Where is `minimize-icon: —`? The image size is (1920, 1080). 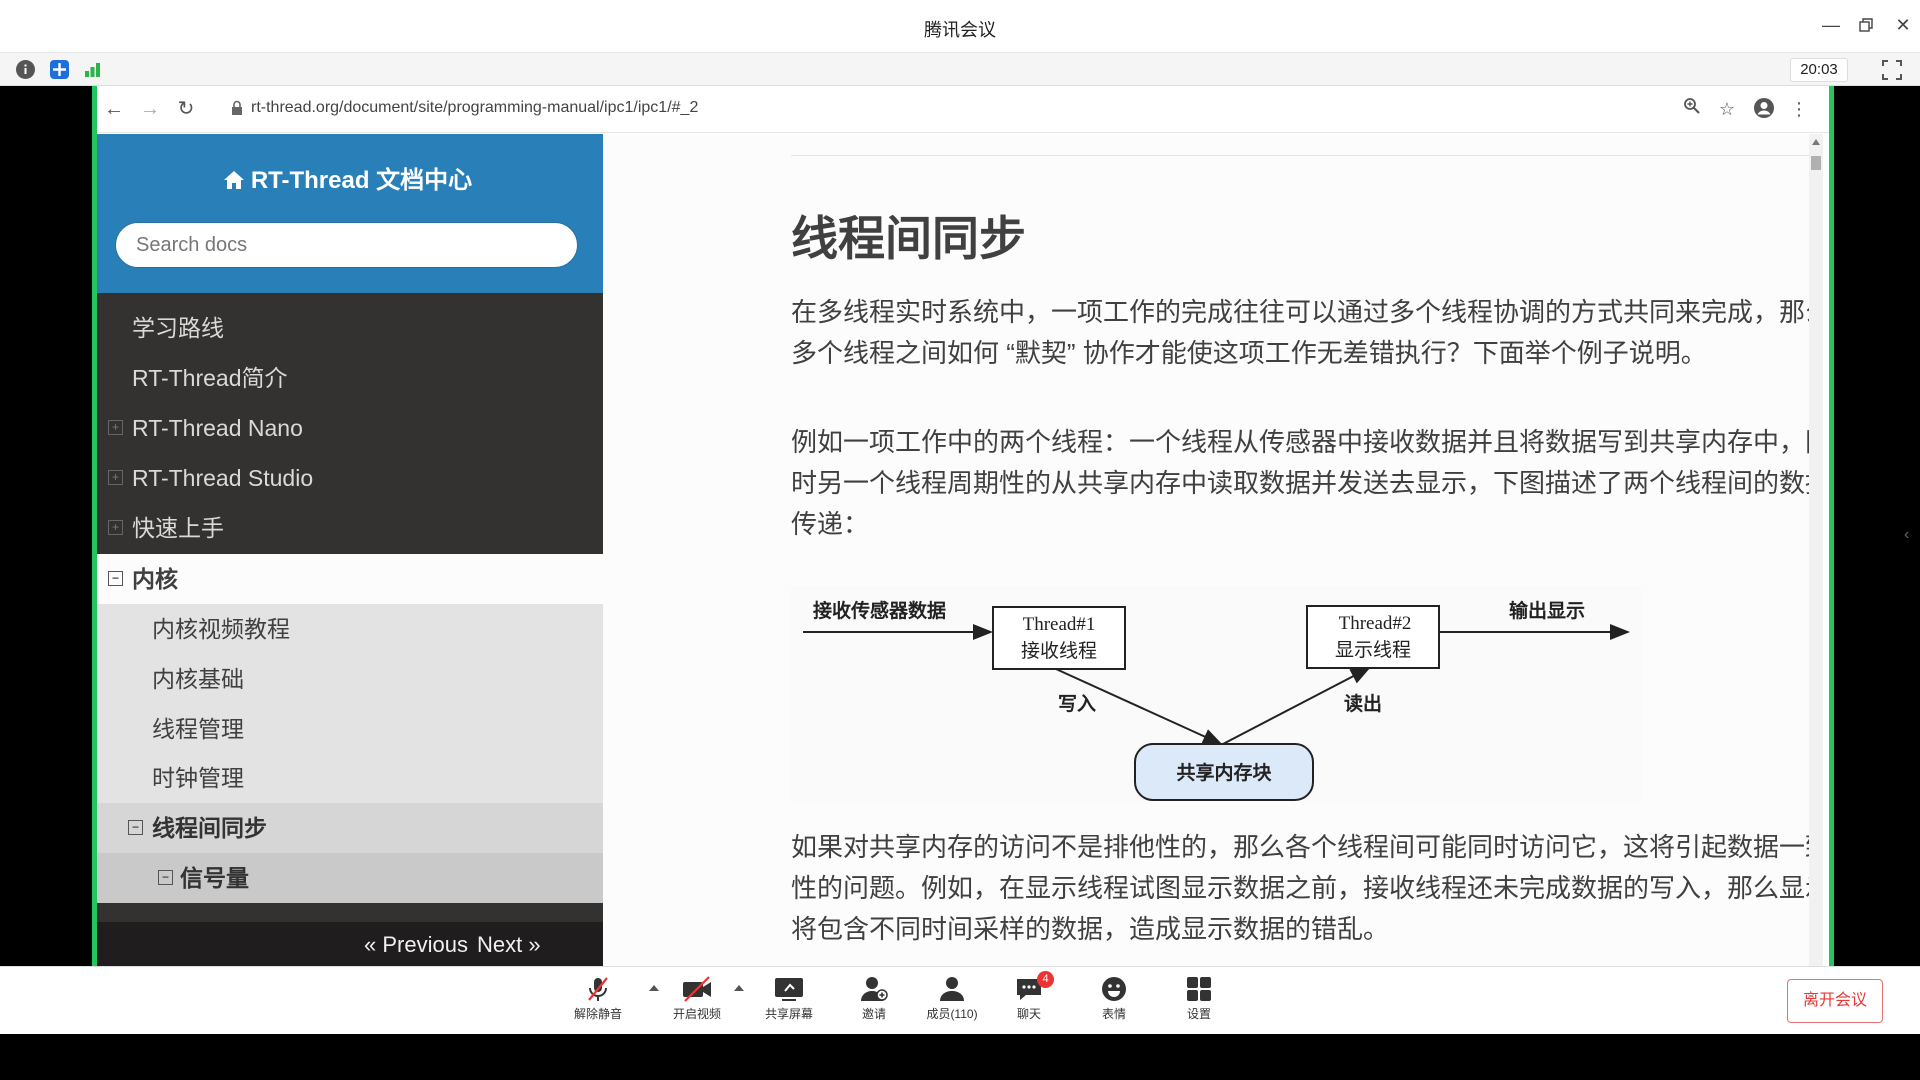
minimize-icon: — is located at coordinates (1831, 25).